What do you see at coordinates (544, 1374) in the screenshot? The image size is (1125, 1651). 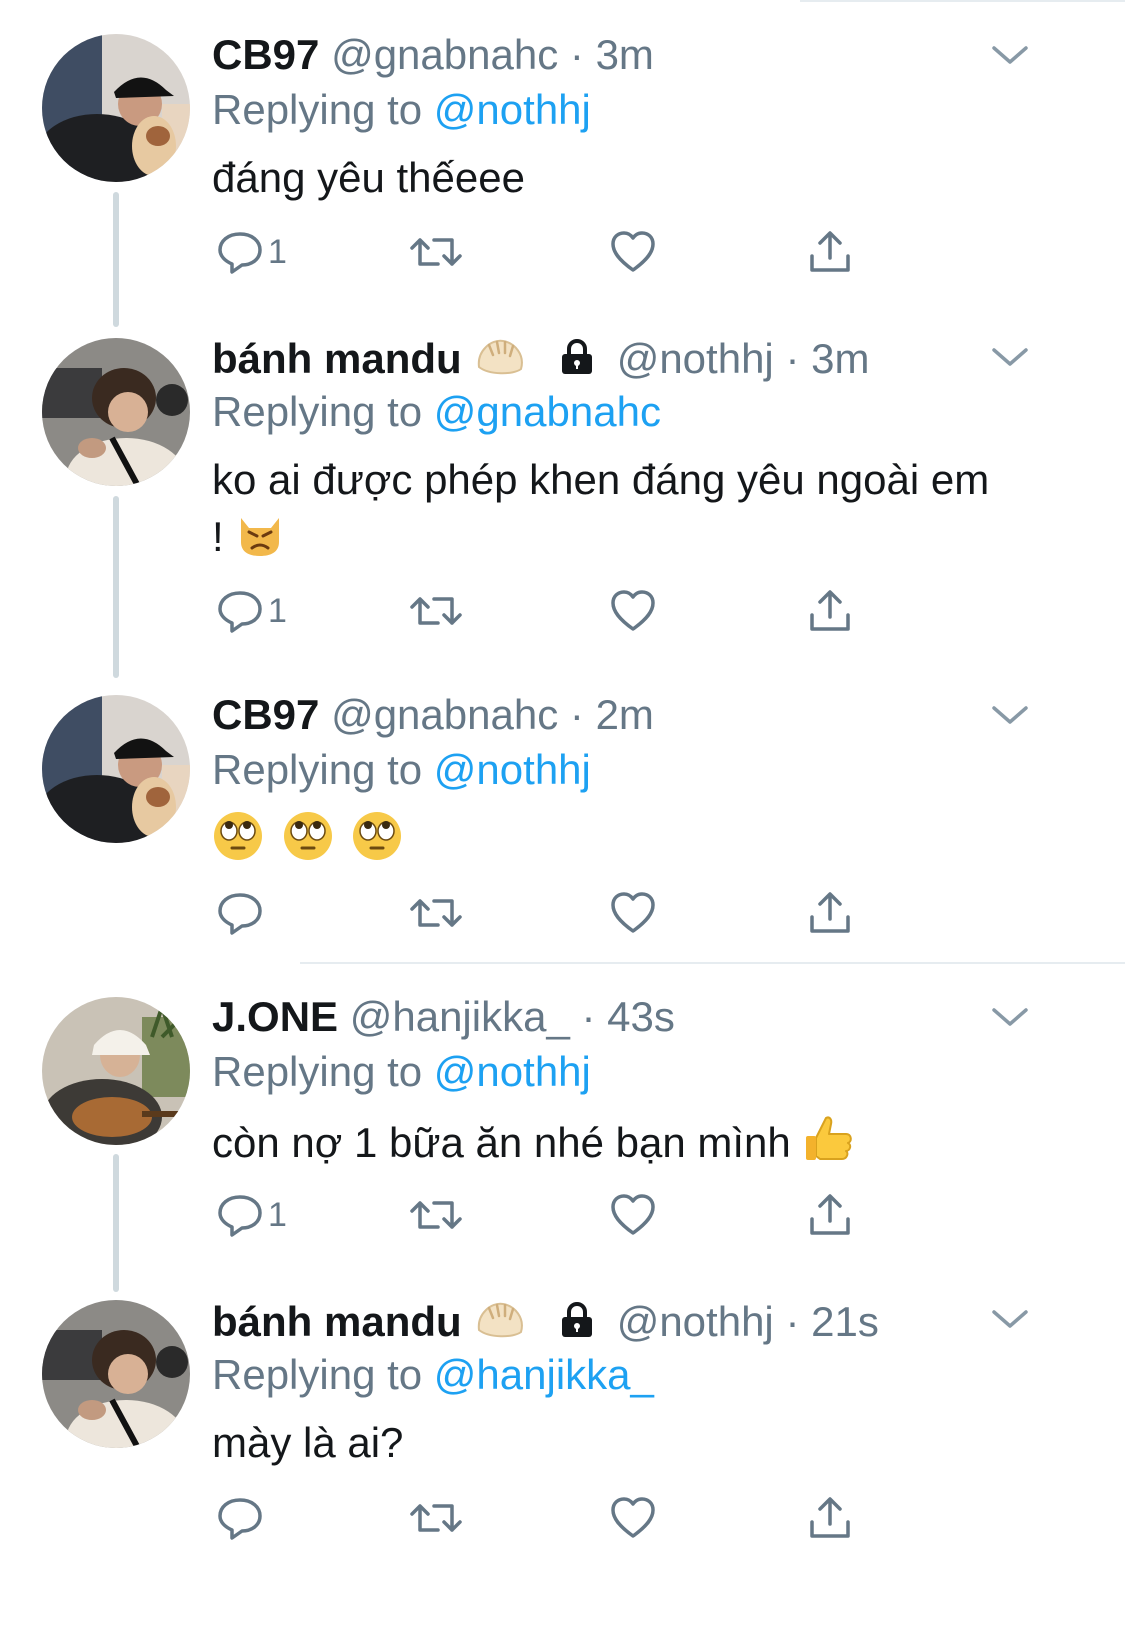 I see `mention-link: @hanjikka_` at bounding box center [544, 1374].